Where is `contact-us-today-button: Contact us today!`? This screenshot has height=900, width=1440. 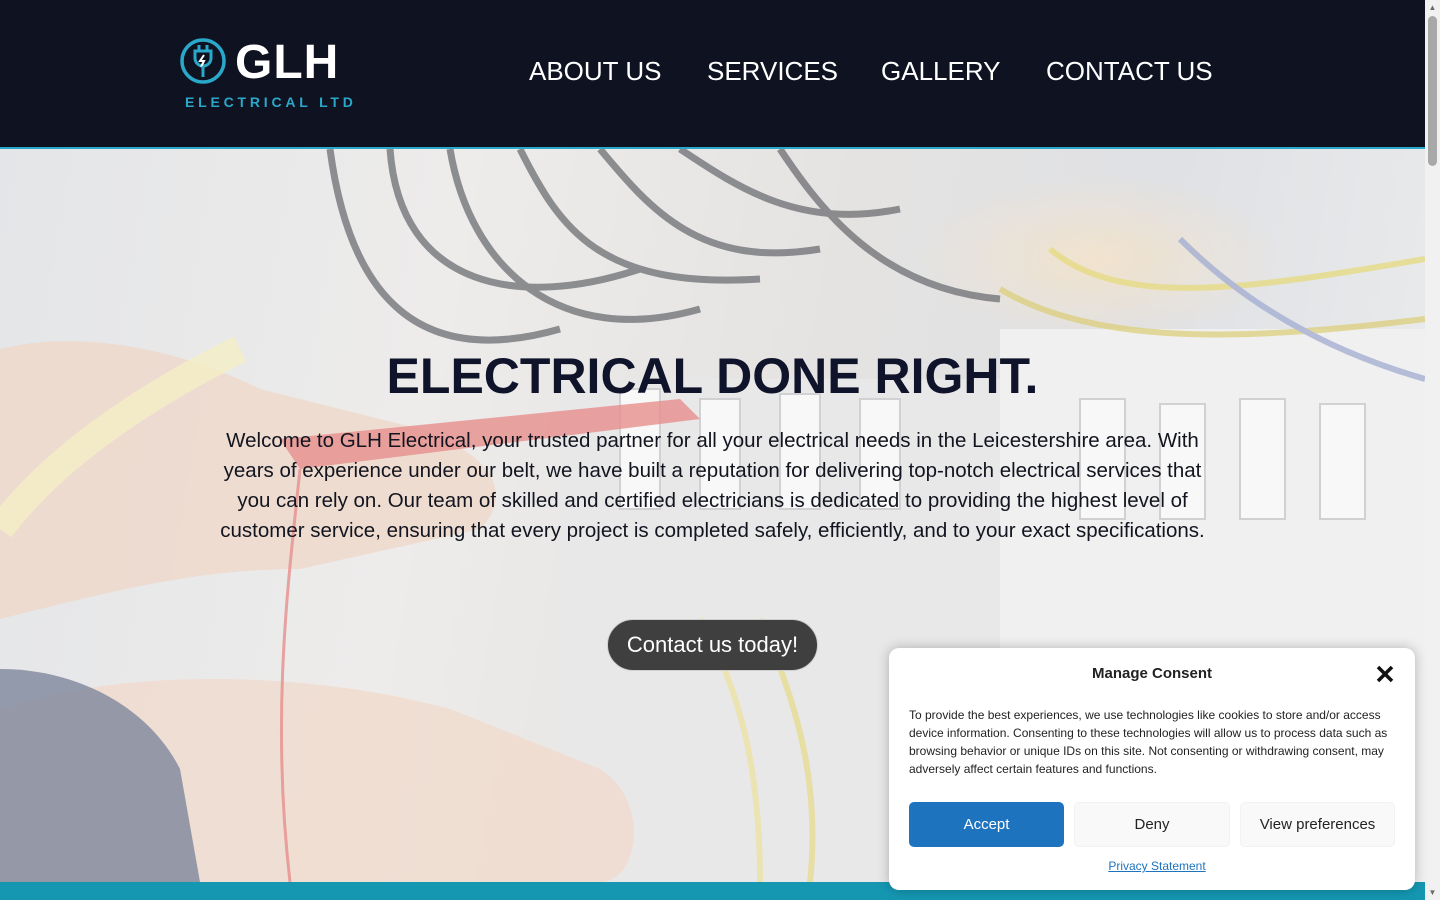
contact-us-today-button: Contact us today! is located at coordinates (712, 645).